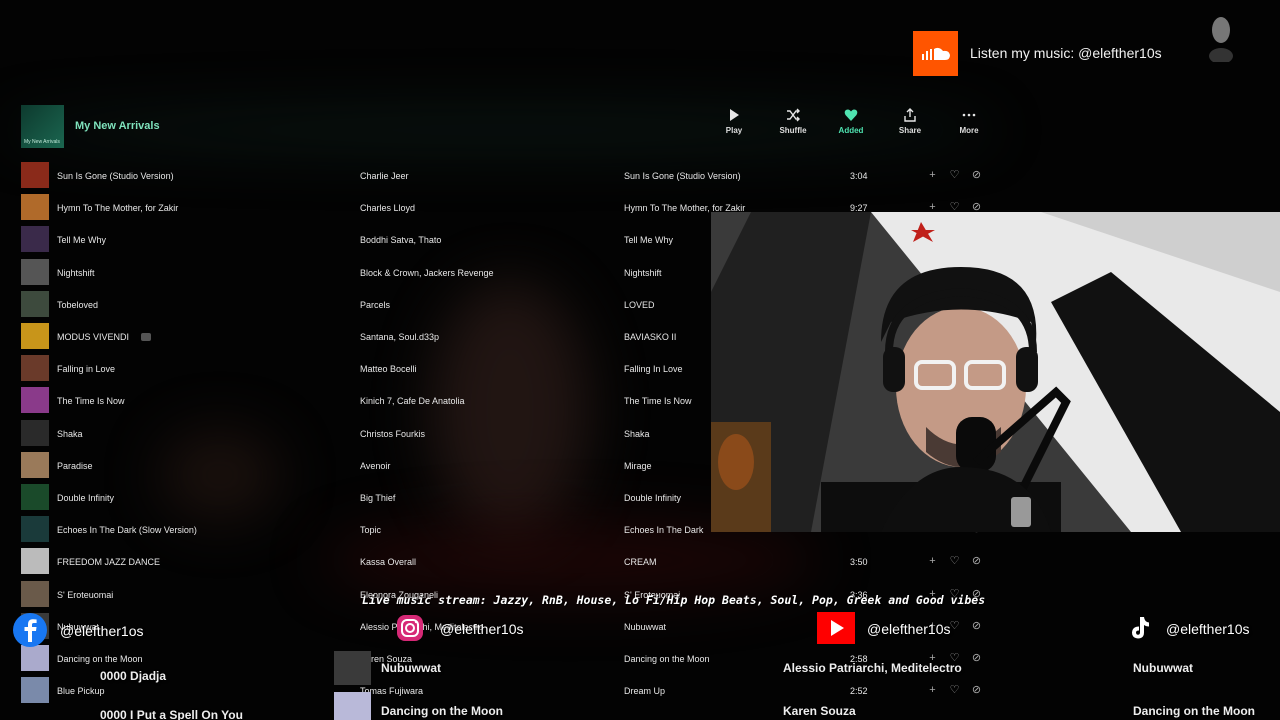 This screenshot has height=720, width=1280. I want to click on track-album: Mirage, so click(638, 466).